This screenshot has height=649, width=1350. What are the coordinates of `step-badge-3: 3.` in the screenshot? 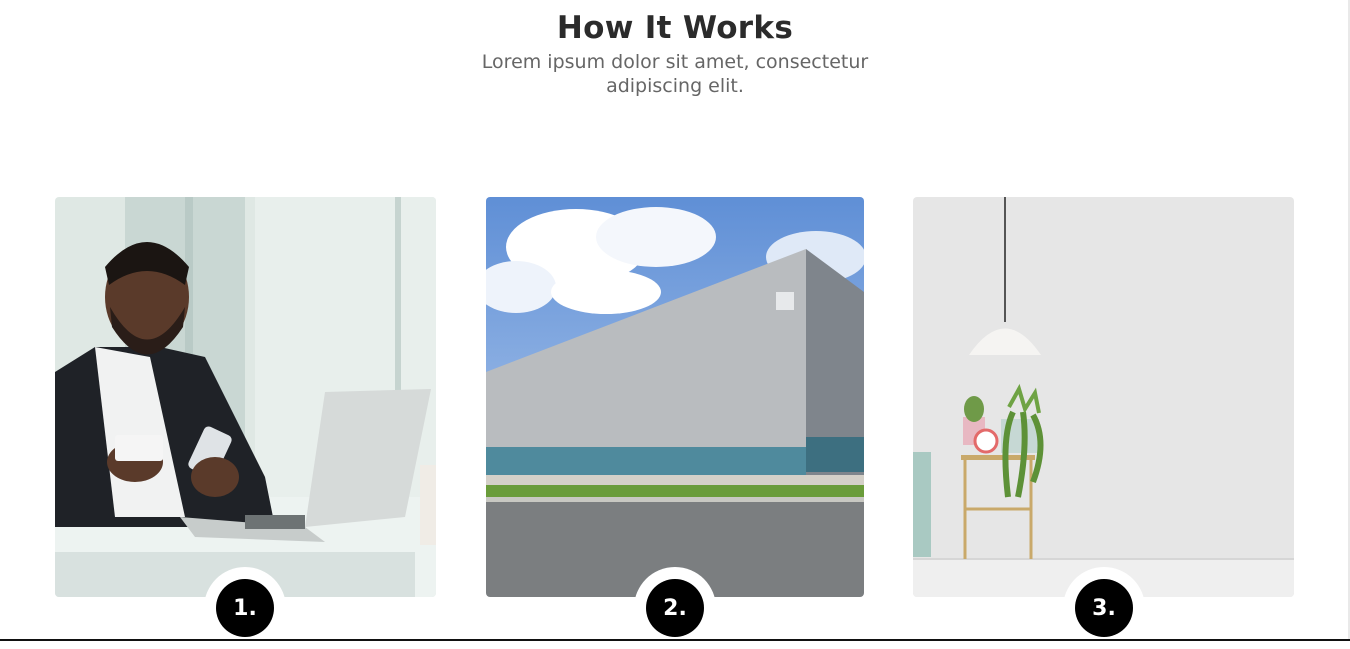 It's located at (1104, 608).